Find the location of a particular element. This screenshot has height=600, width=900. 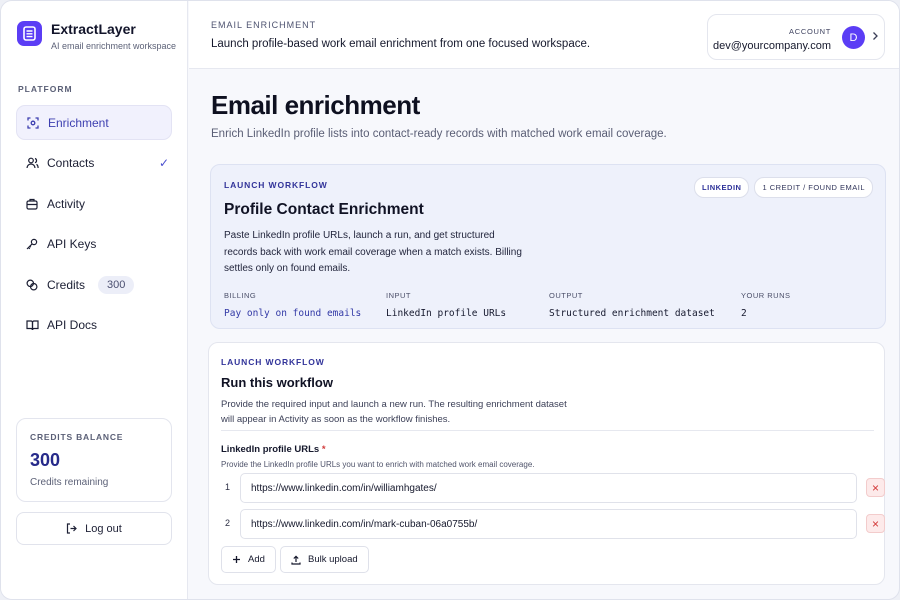

brand-name: ExtractLayer is located at coordinates (93, 29).